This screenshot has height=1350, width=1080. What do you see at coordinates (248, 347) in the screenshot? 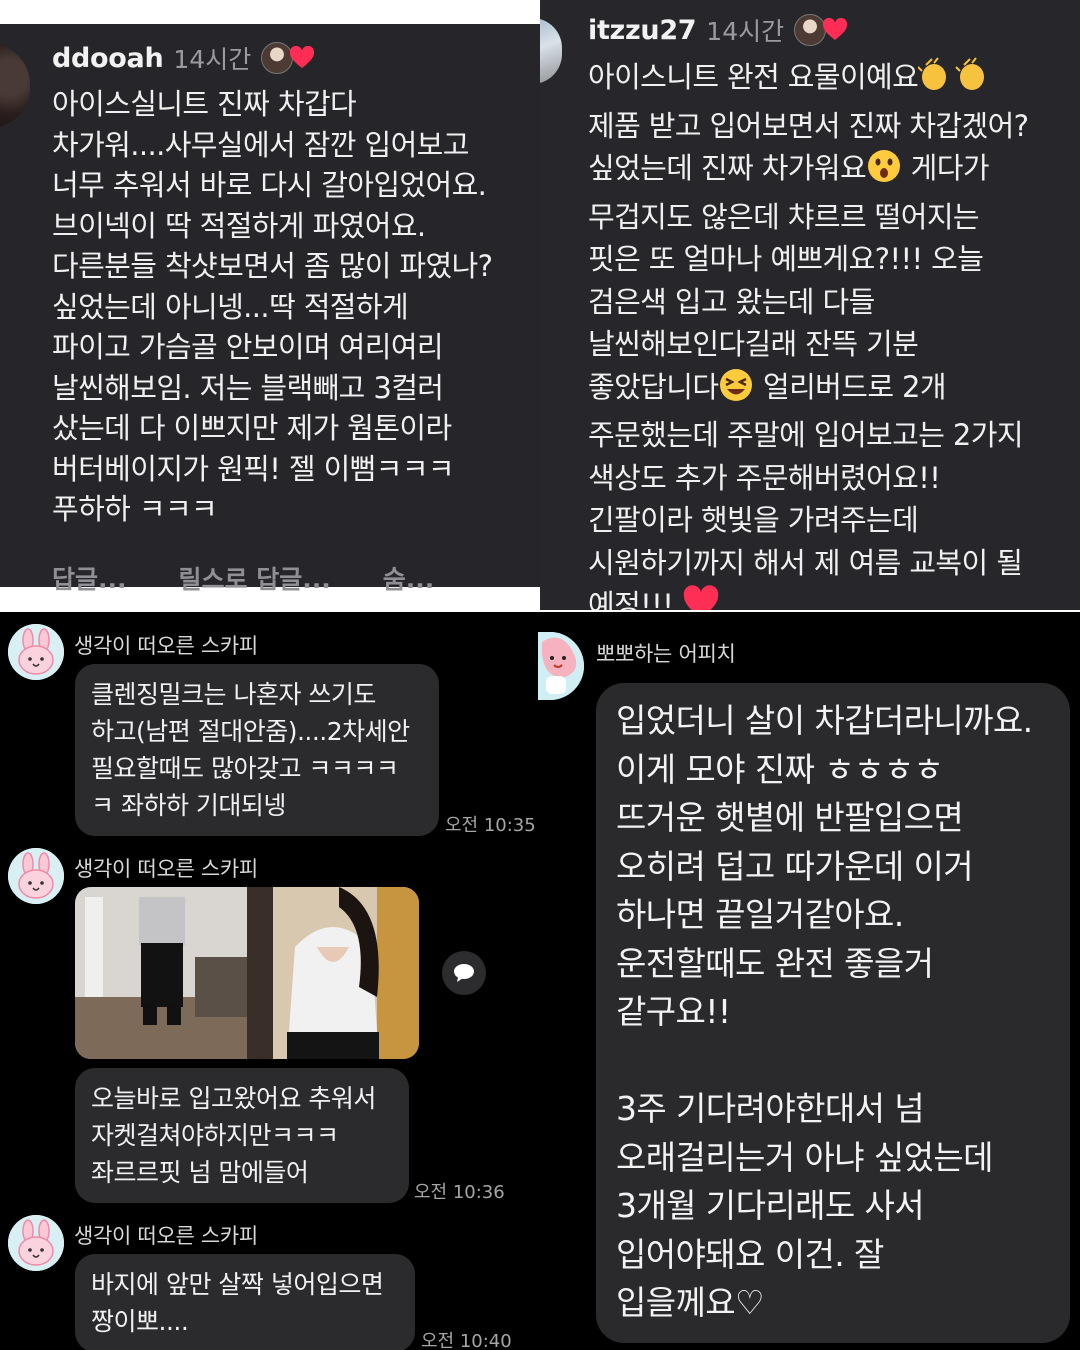
I see `comment-line: 파이고 가슴골 안보이며 여리여리` at bounding box center [248, 347].